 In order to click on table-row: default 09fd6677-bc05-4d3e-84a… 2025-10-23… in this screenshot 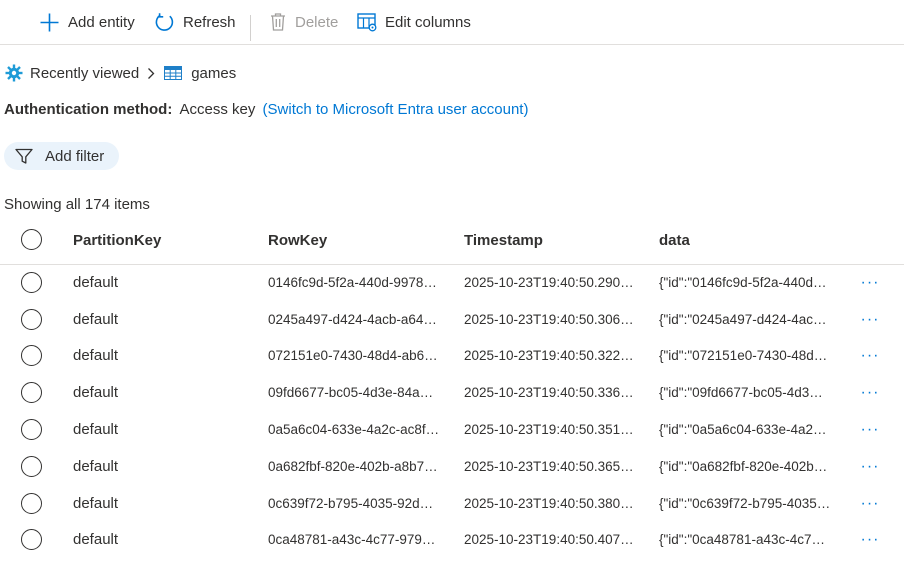, I will do `click(452, 392)`.